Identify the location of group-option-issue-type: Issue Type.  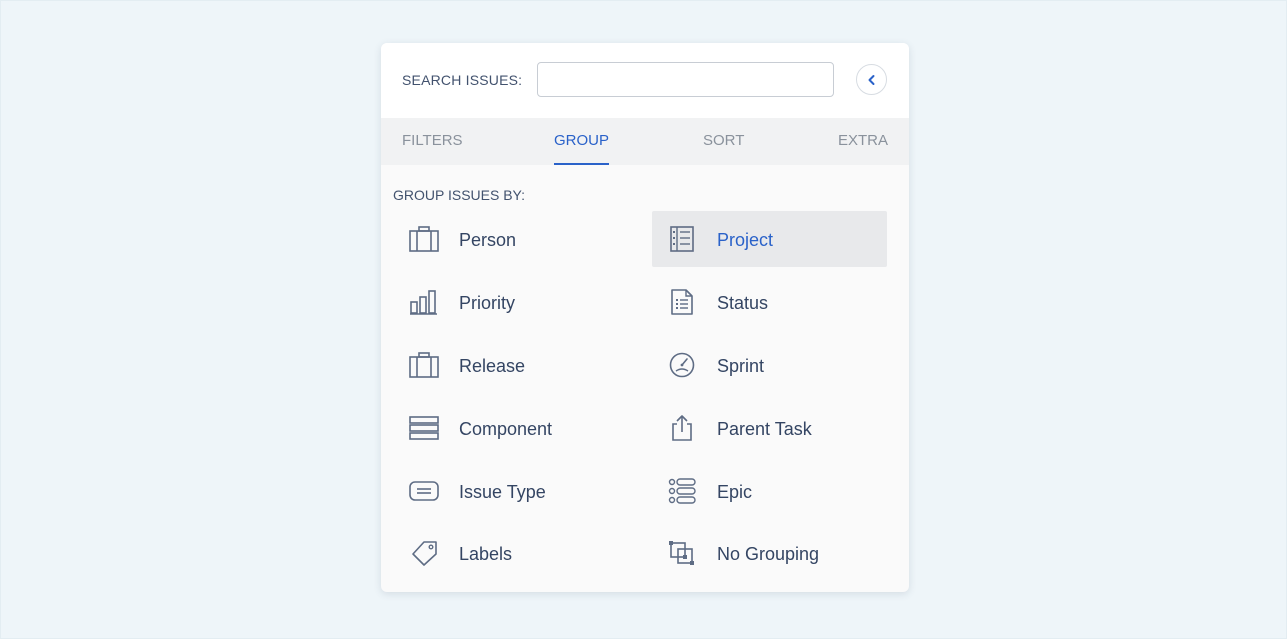
(511, 491).